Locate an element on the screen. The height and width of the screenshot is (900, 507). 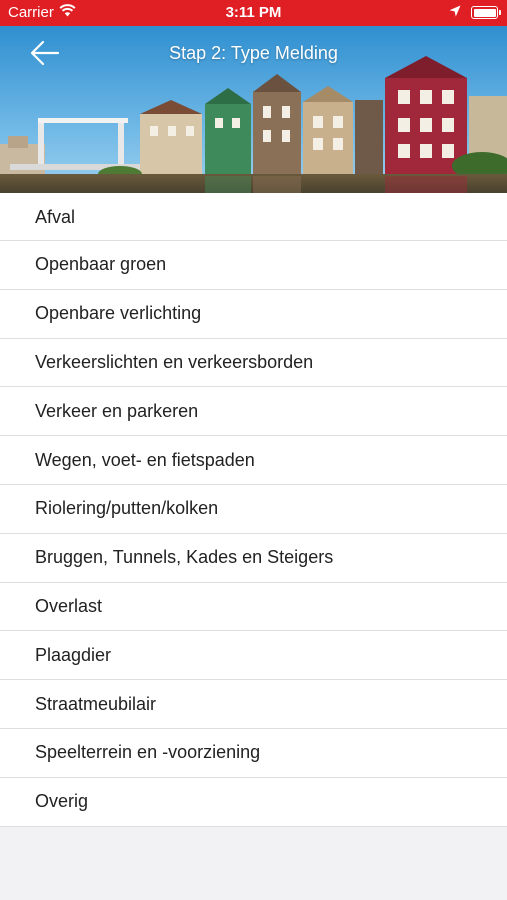
status-right is located at coordinates (475, 12).